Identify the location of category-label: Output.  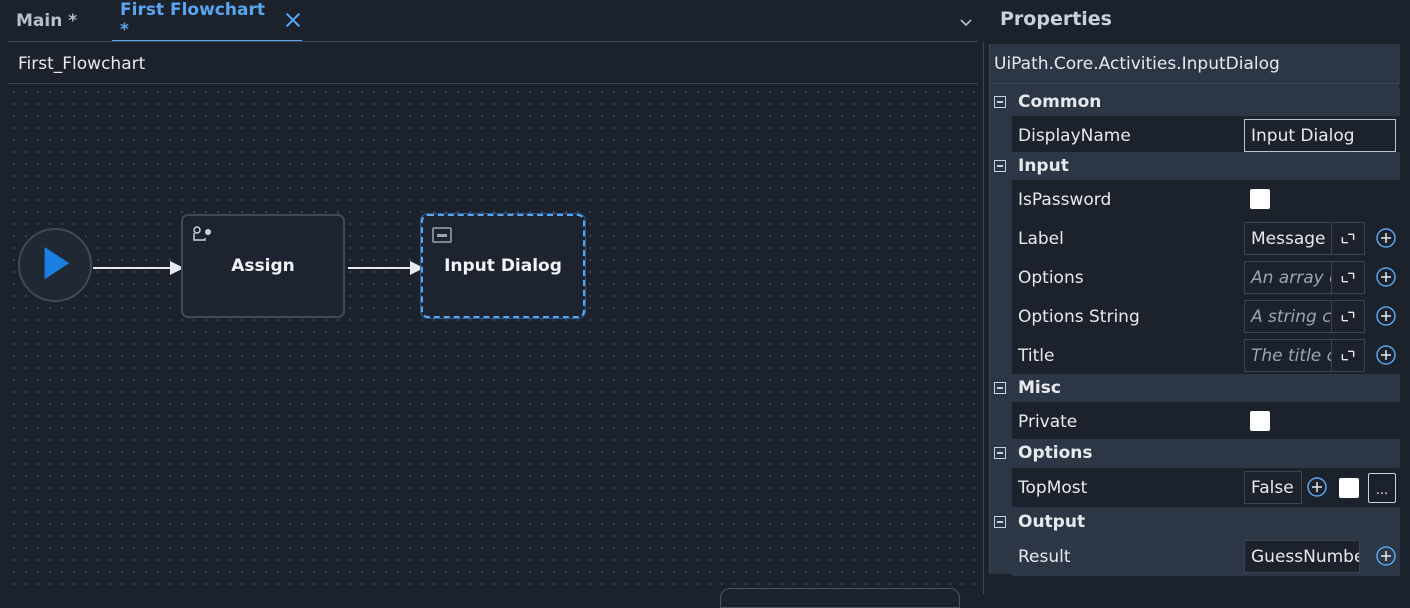
(1052, 522).